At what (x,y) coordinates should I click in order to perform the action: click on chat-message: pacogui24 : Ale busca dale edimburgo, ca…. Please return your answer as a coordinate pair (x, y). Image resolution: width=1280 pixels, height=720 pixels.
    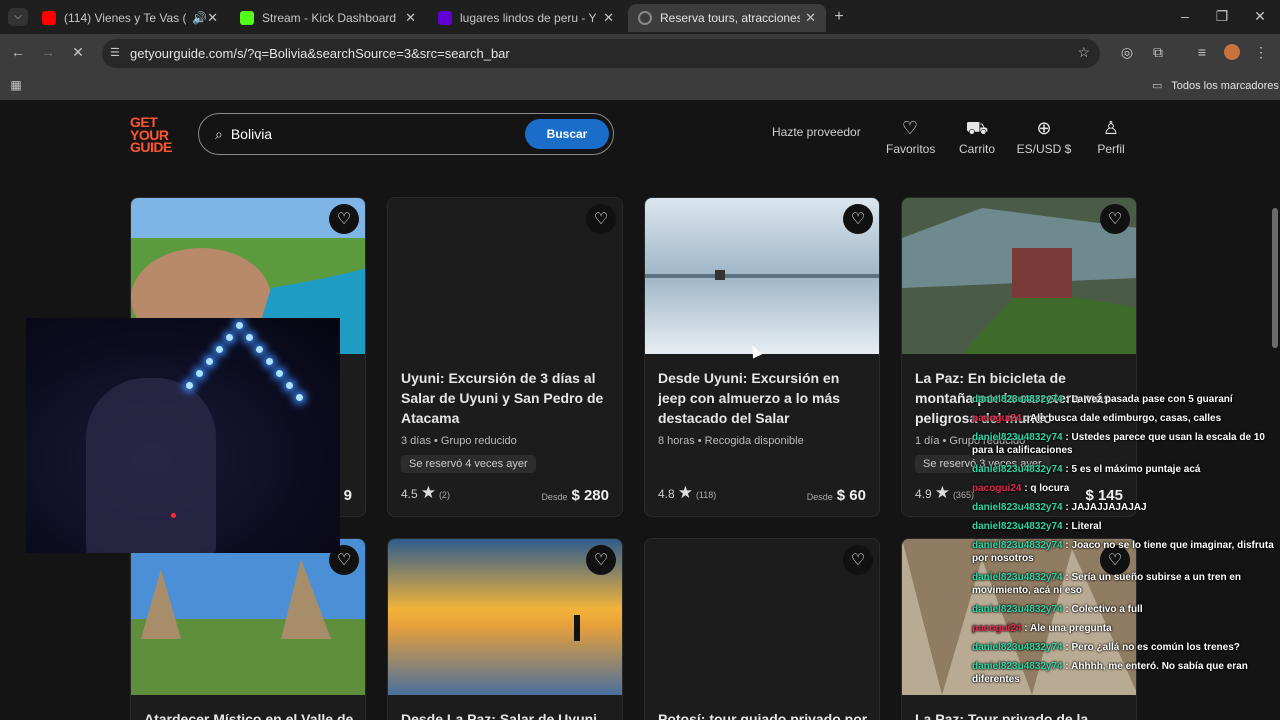
    Looking at the image, I should click on (1123, 418).